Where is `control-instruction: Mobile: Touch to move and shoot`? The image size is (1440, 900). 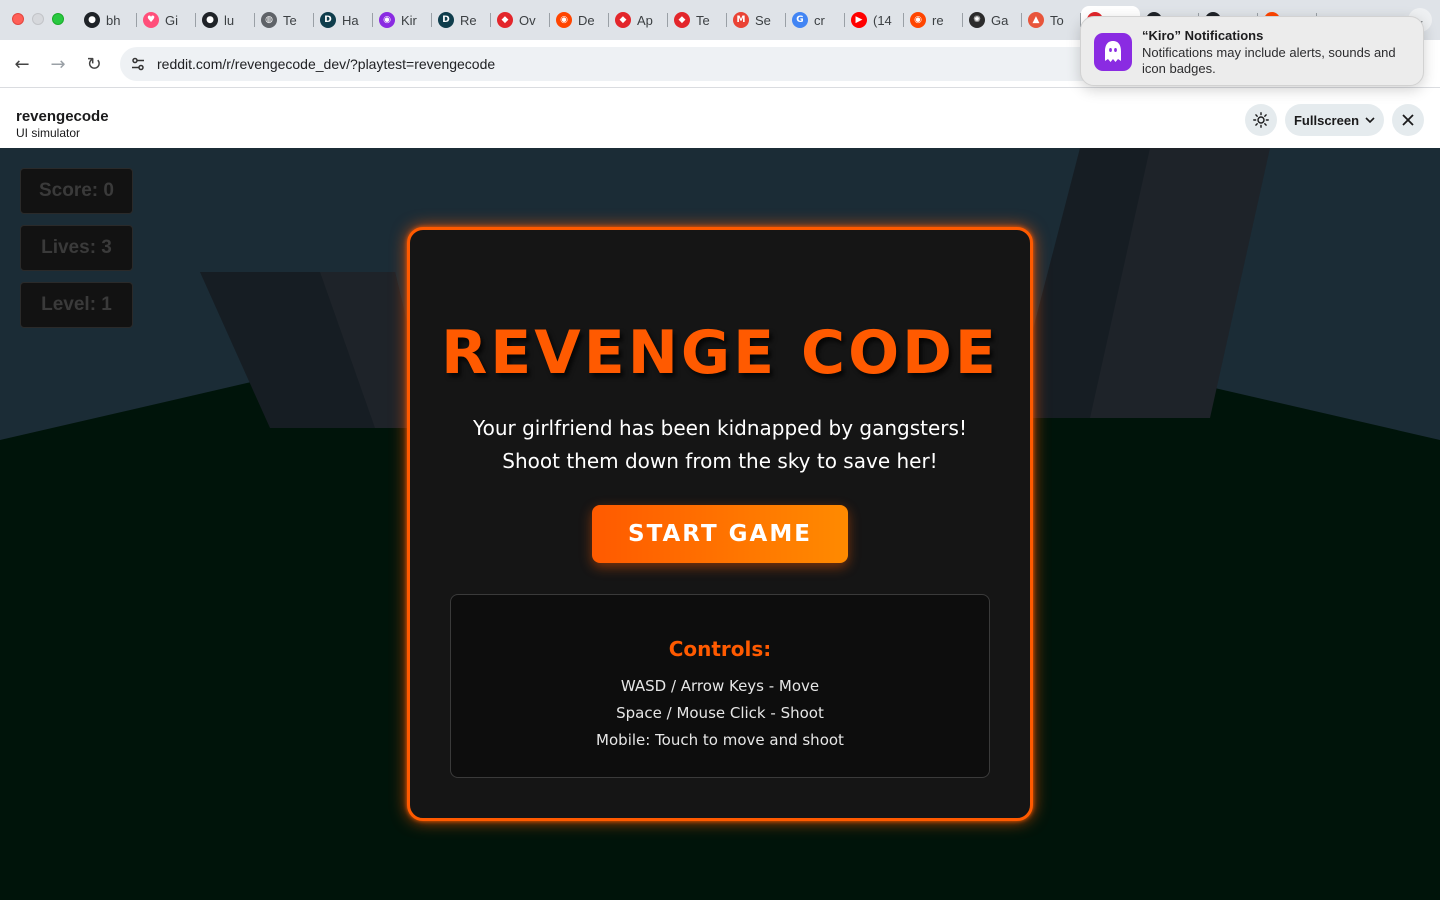
control-instruction: Mobile: Touch to move and shoot is located at coordinates (720, 740).